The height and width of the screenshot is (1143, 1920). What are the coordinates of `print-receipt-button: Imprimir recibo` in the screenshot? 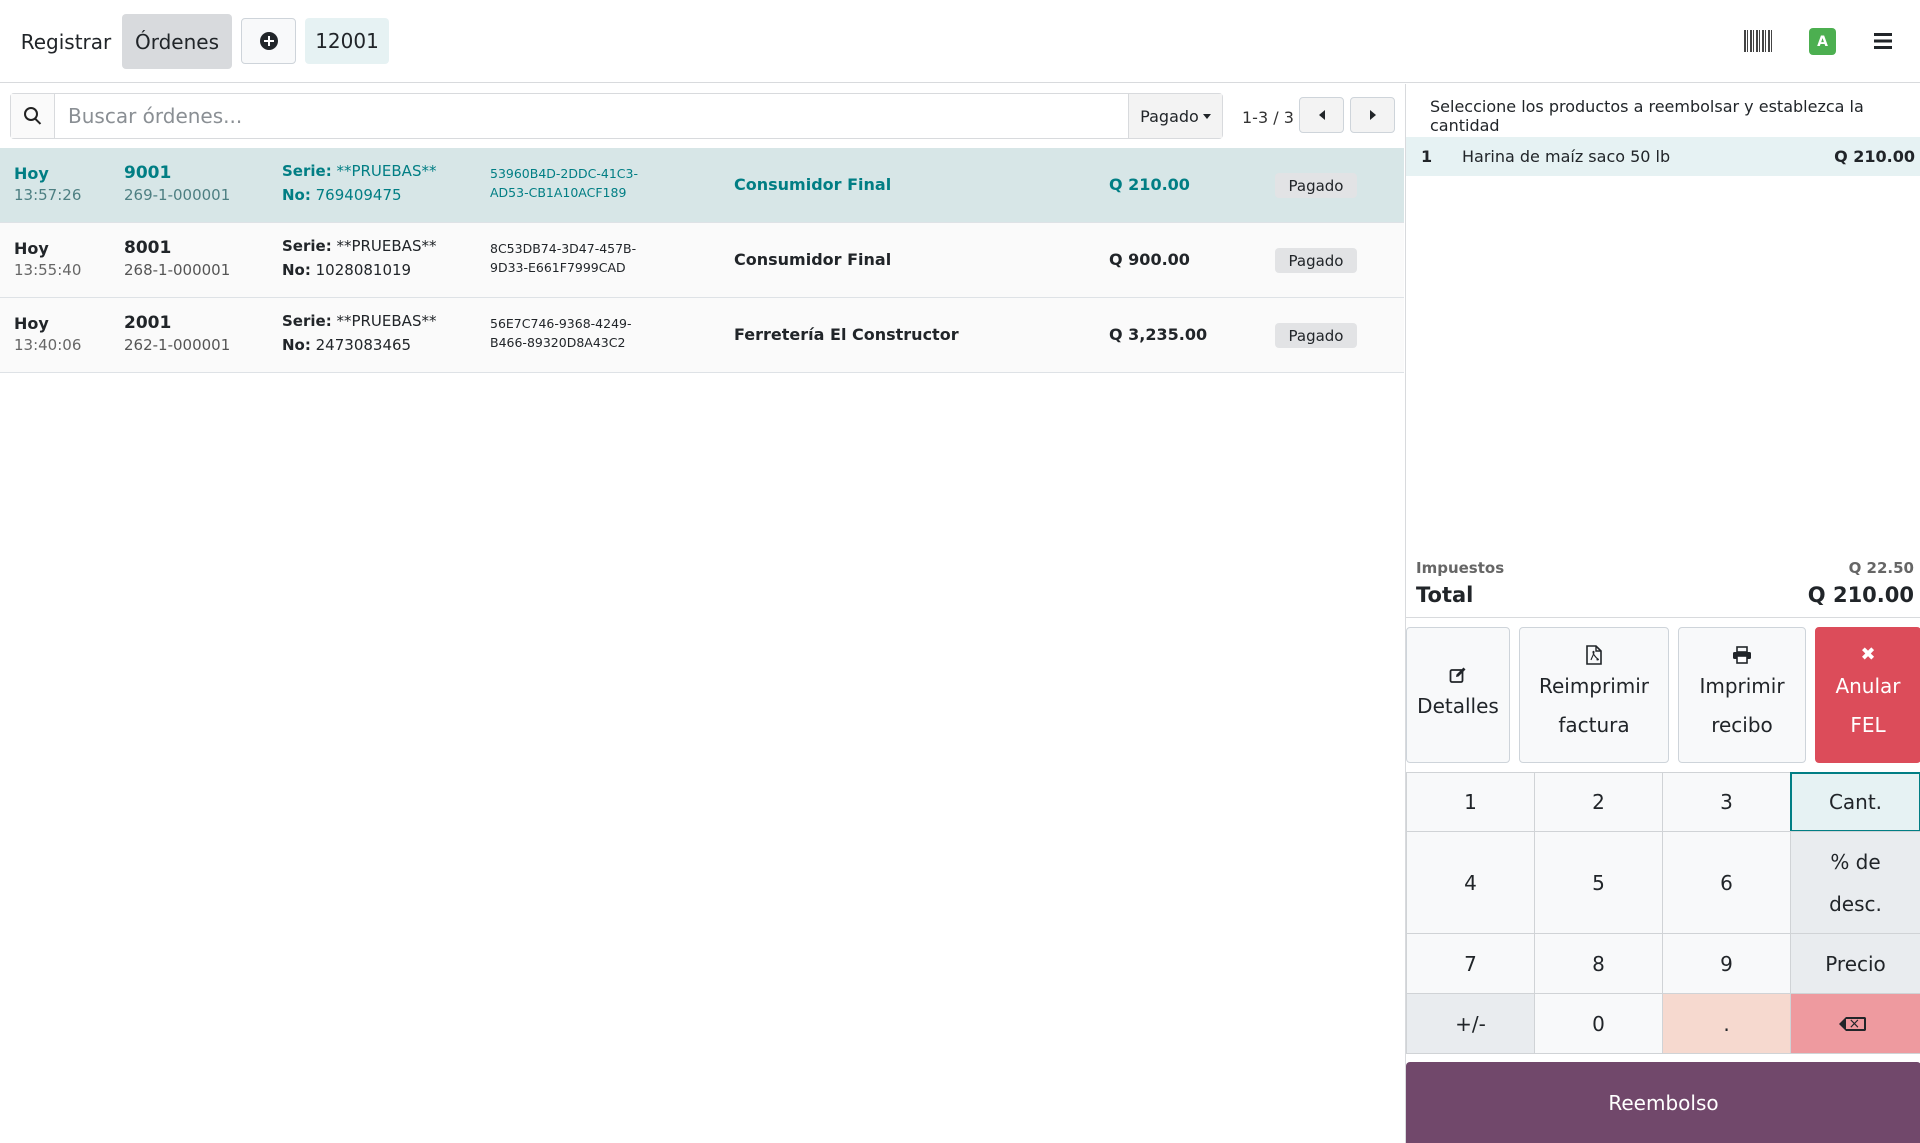 It's located at (1742, 695).